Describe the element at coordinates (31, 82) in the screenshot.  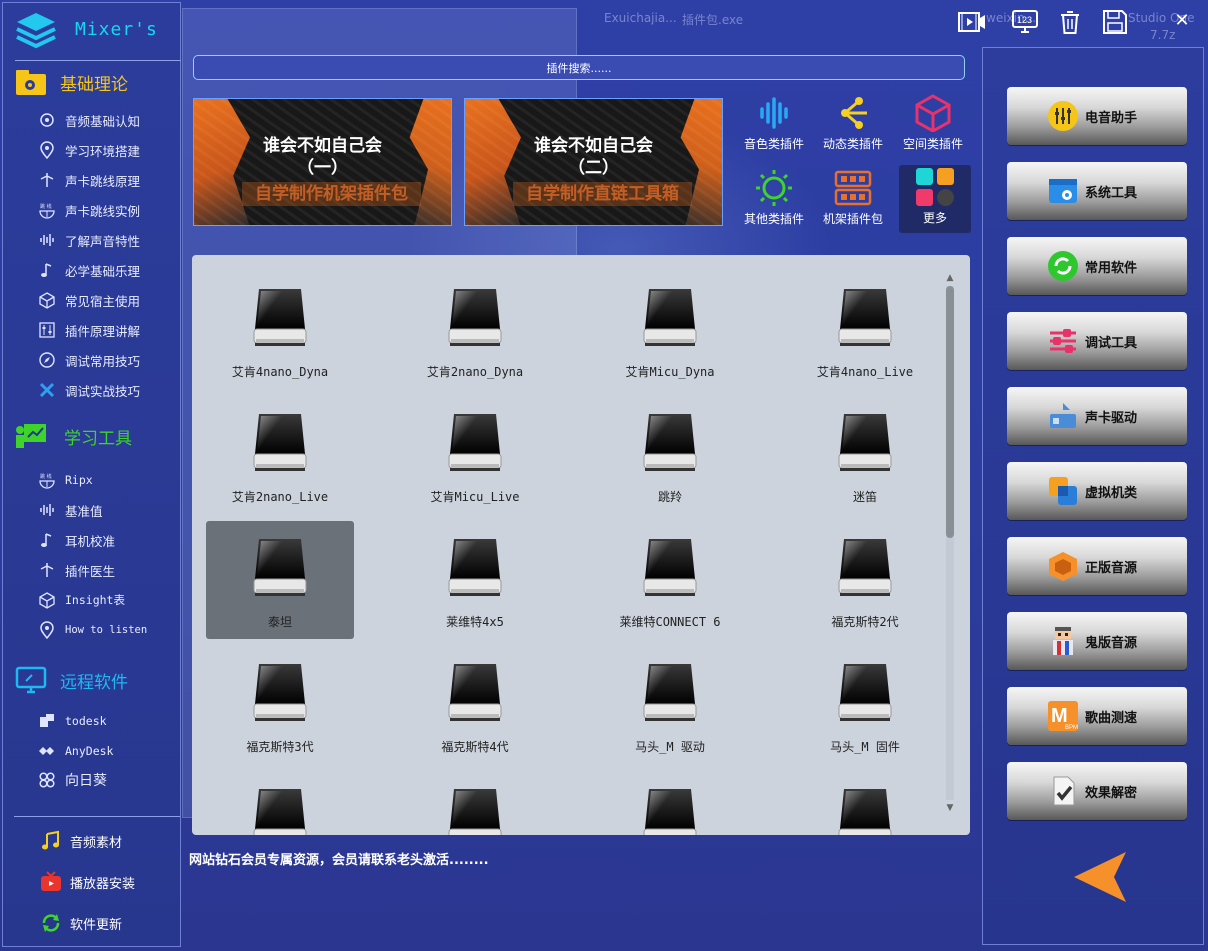
I see `folder-icon` at that location.